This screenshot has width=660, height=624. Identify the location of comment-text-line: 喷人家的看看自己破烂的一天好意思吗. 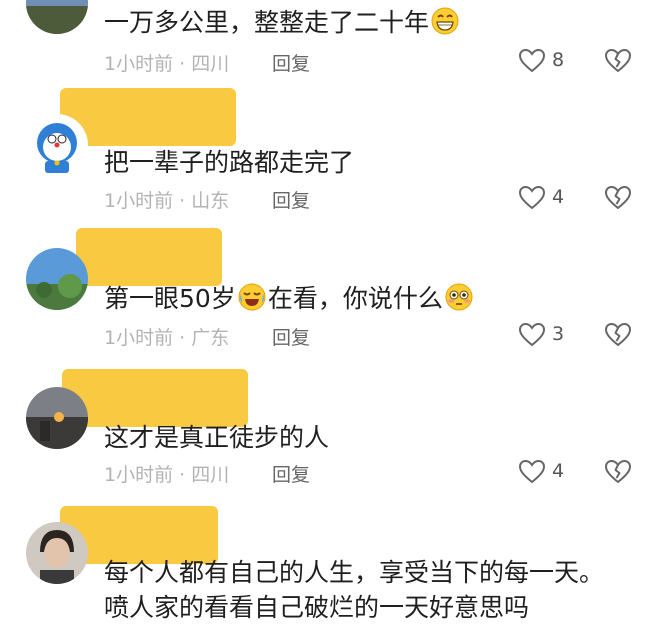
(317, 607).